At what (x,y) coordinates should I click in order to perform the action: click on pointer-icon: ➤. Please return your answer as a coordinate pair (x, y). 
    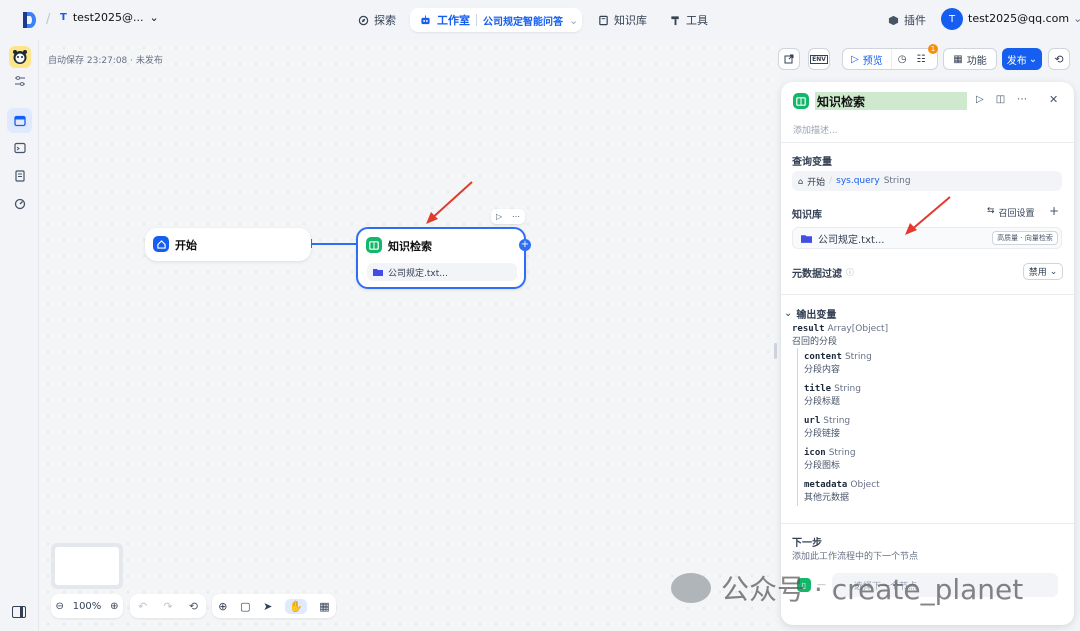
    Looking at the image, I should click on (267, 606).